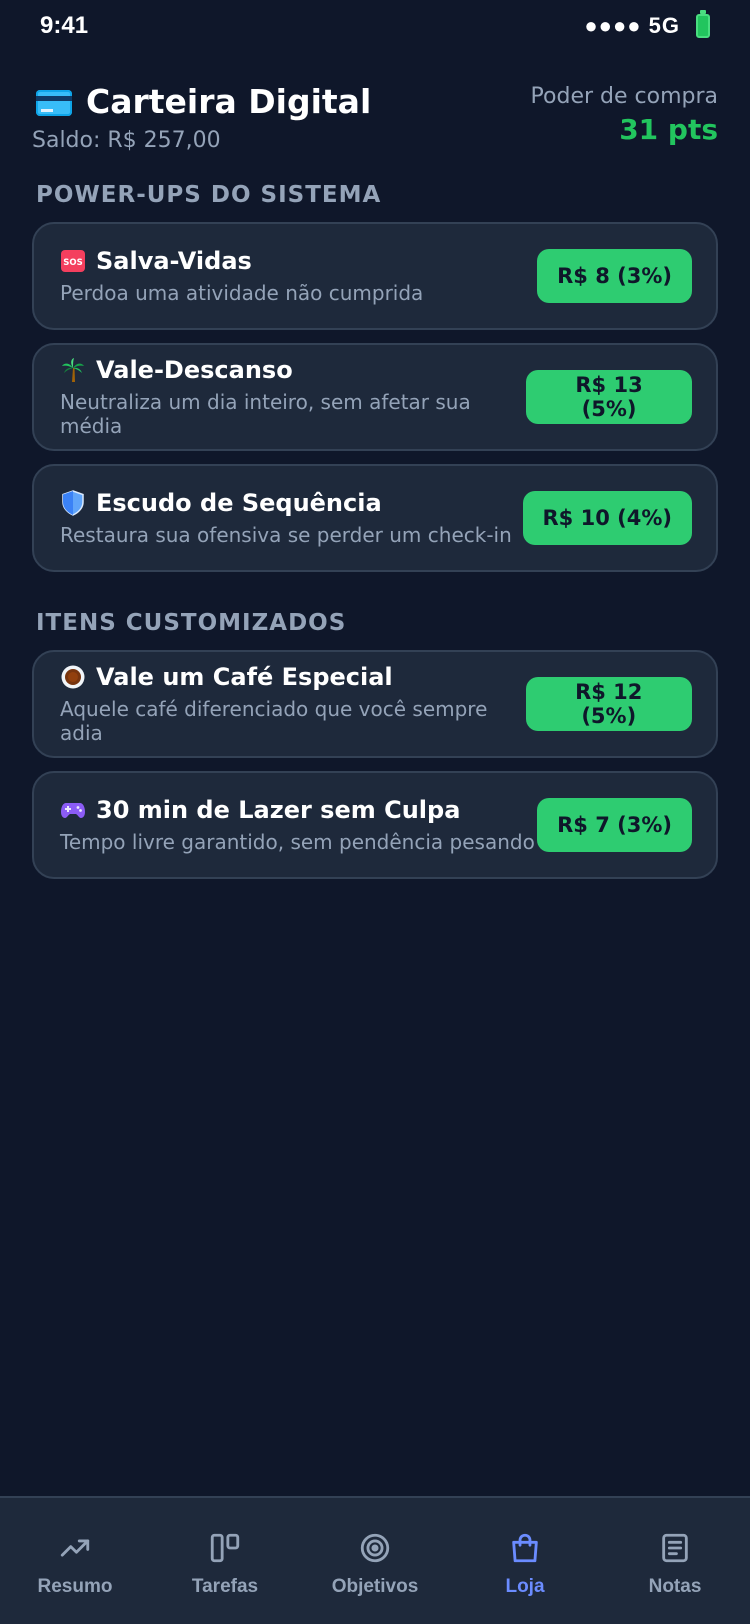 The width and height of the screenshot is (750, 1624). I want to click on purchasing-power: Poder de compra 31 pts, so click(624, 115).